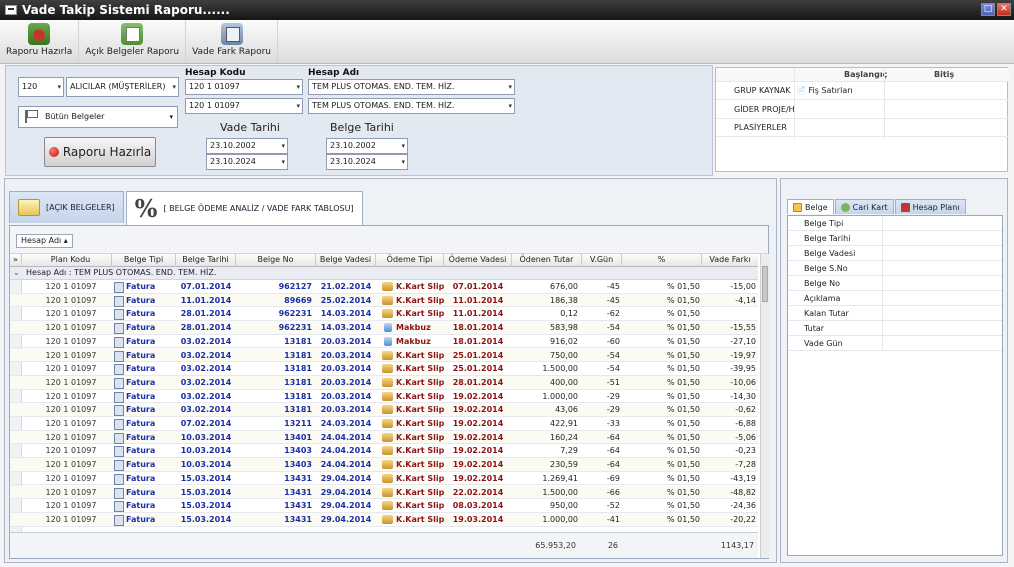 This screenshot has height=567, width=1014. I want to click on collapse-chevron-icon: ⌄, so click(16, 273).